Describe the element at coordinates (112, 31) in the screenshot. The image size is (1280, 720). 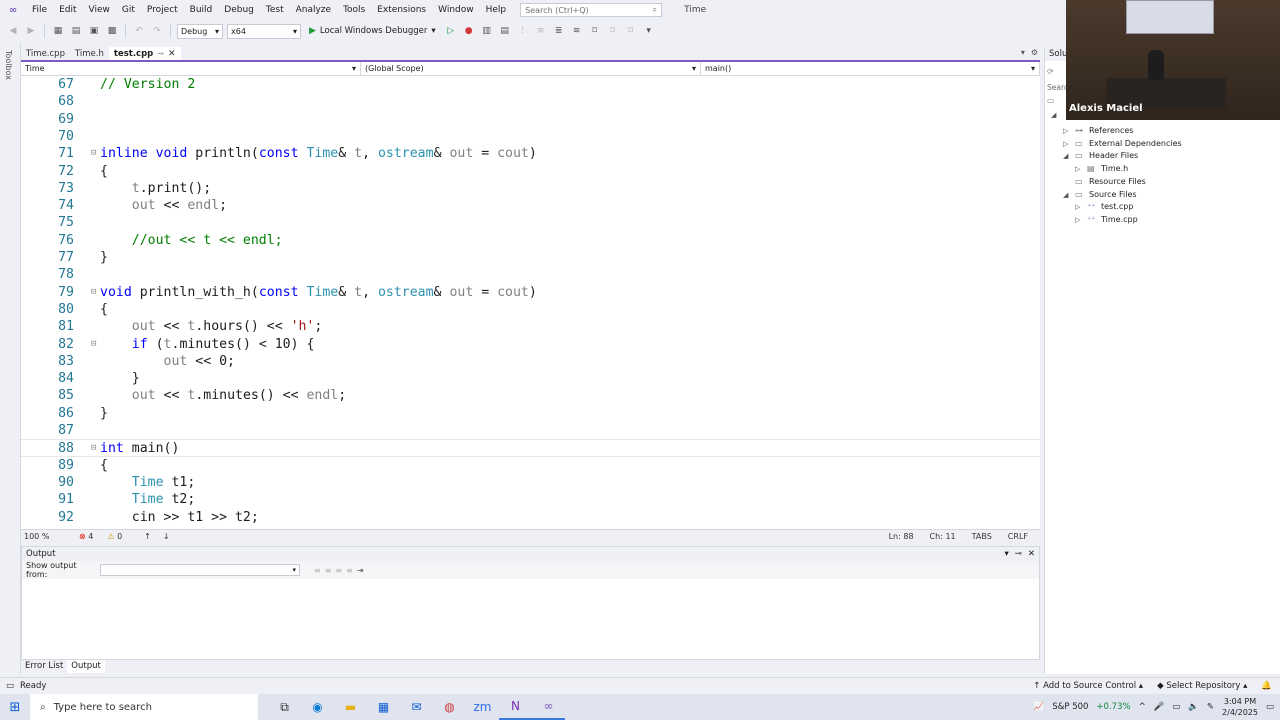
I see `save-all-icon: ▩` at that location.